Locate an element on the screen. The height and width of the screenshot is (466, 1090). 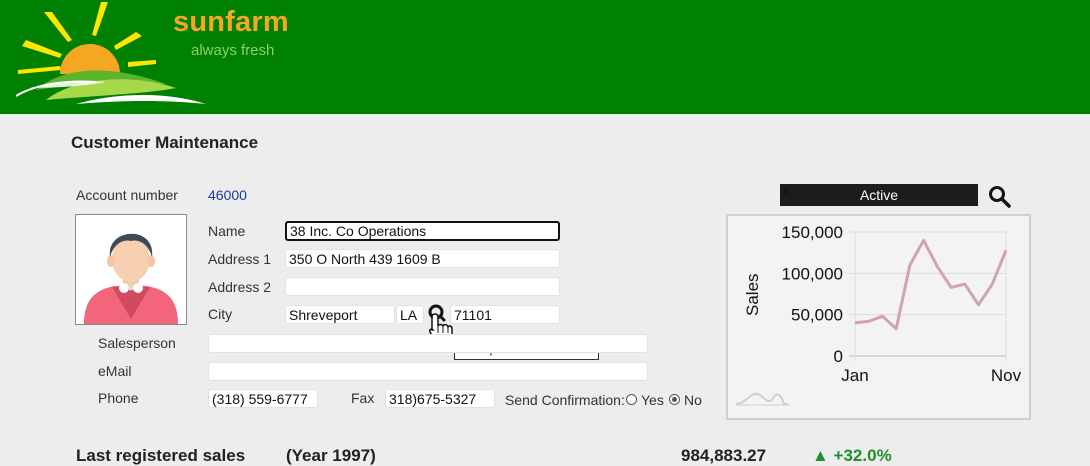
customer-avatar is located at coordinates (131, 269).